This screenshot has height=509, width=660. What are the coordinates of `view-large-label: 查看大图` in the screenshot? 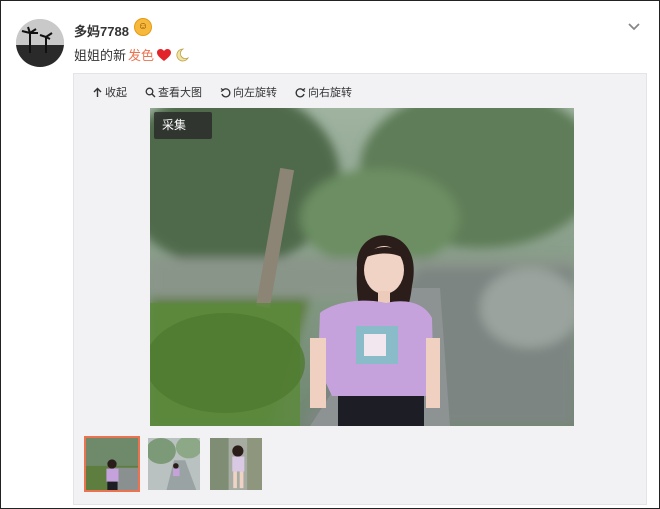 It's located at (180, 93).